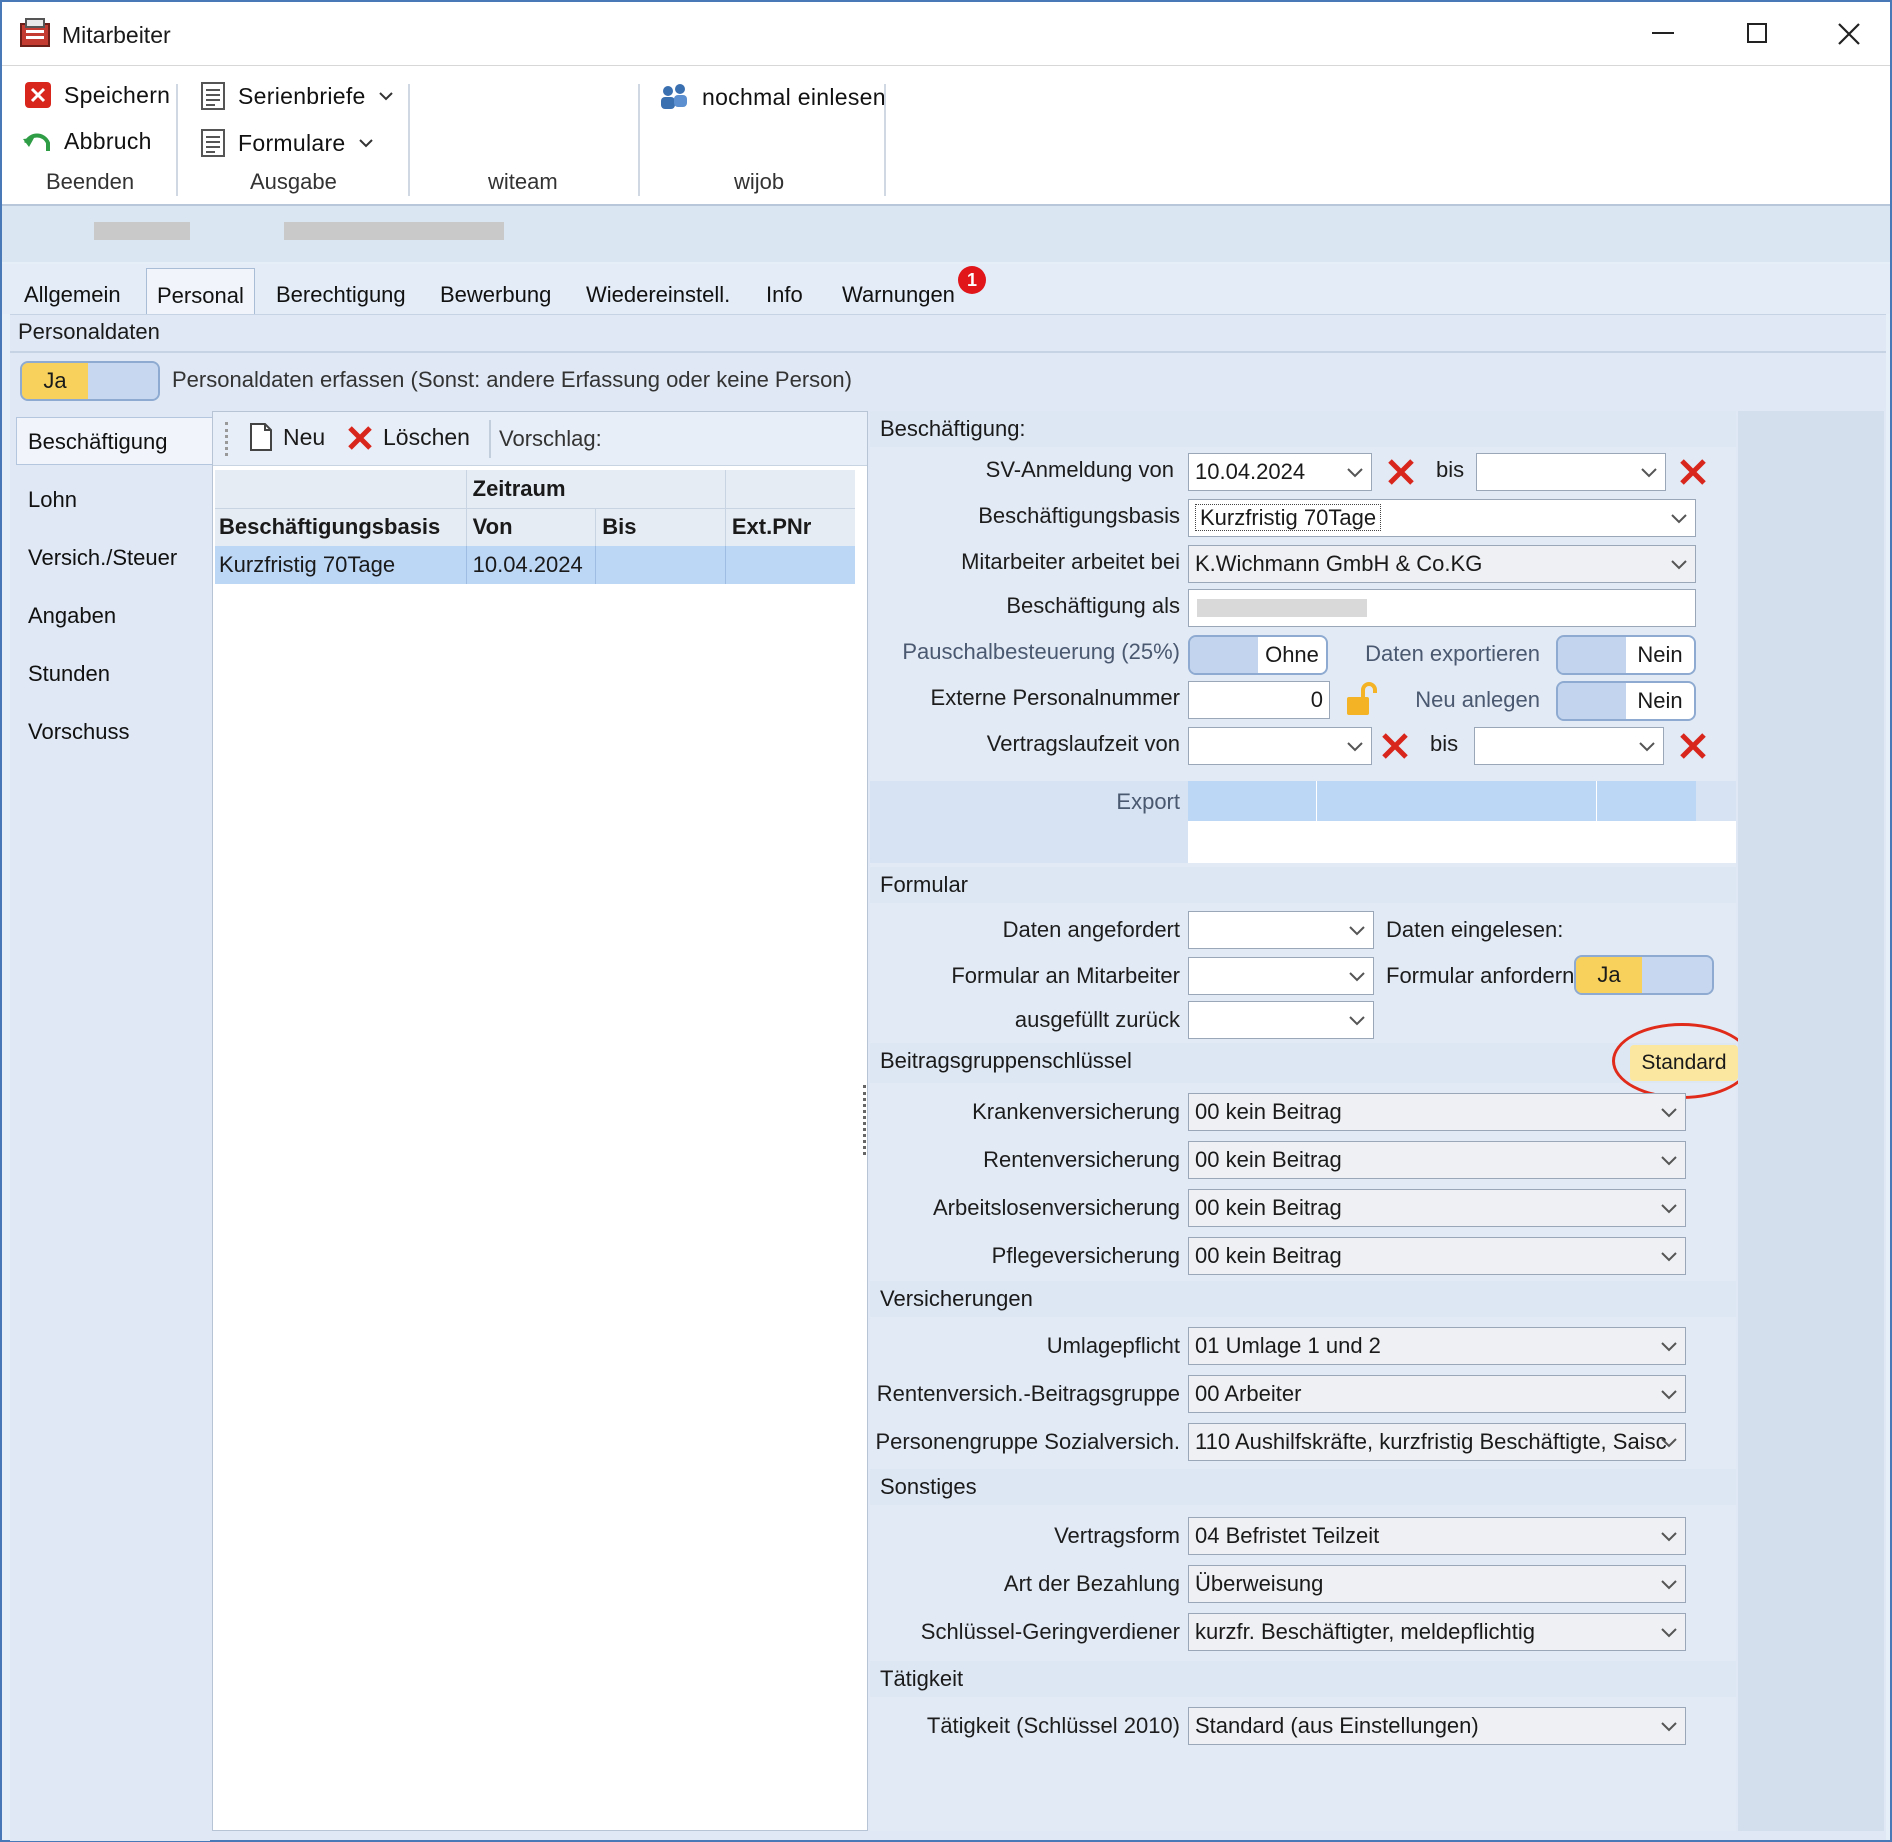 The width and height of the screenshot is (1892, 1842). What do you see at coordinates (1437, 1632) in the screenshot?
I see `schluessel-geringverdiener-select: kurzfr. Beschäftigter, meldepflichtig` at bounding box center [1437, 1632].